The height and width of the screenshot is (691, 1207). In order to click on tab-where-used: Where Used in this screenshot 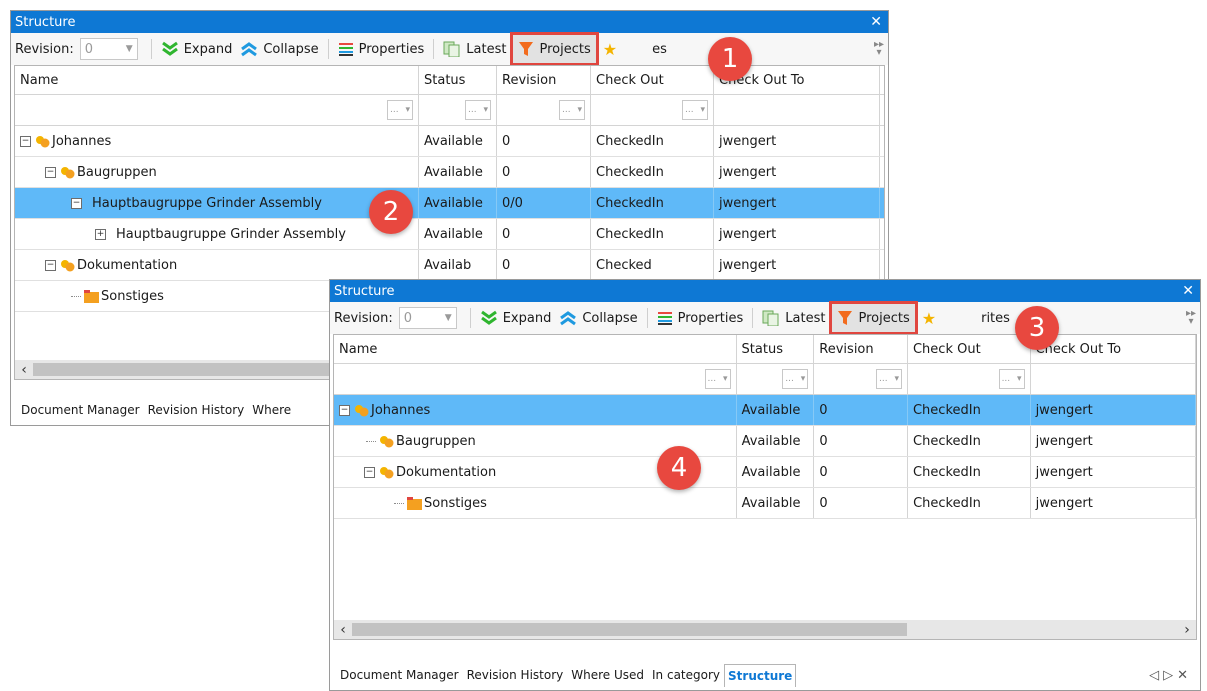, I will do `click(607, 675)`.